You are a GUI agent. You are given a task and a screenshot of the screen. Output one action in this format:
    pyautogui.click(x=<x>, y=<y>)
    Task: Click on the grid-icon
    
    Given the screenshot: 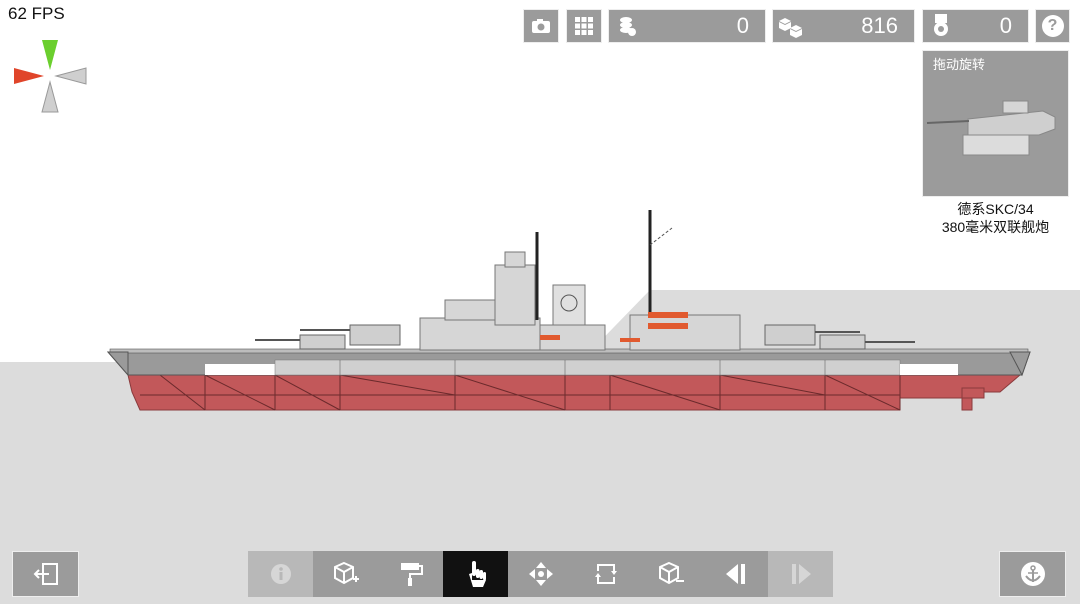 What is the action you would take?
    pyautogui.click(x=584, y=26)
    